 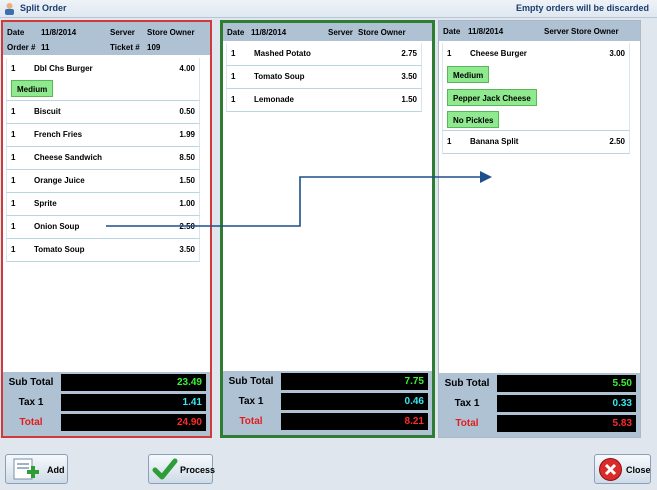 I want to click on subtotal-value: 5.50, so click(x=566, y=383).